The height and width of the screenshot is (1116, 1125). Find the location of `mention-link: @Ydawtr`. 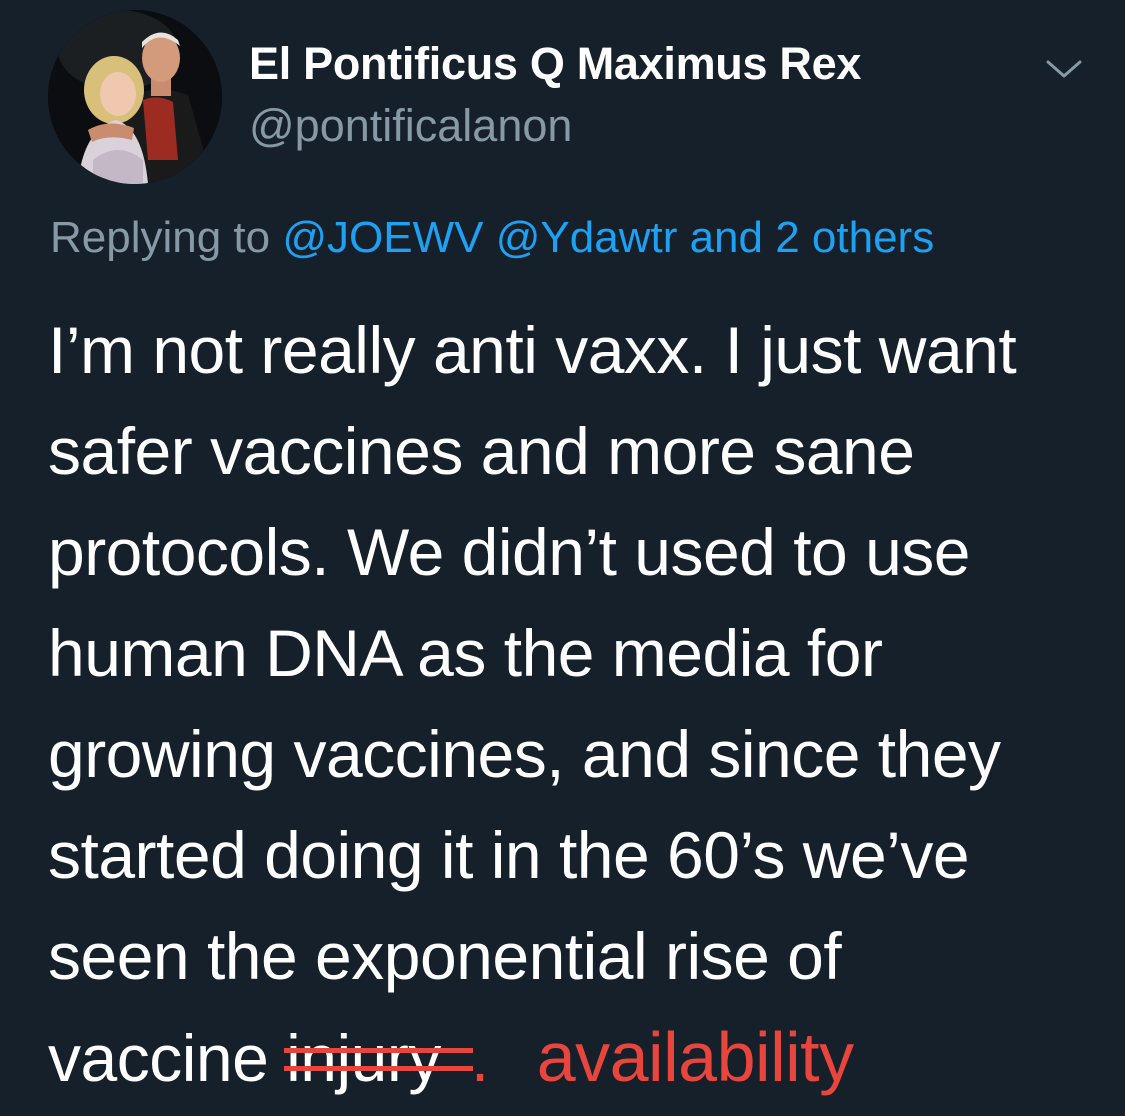

mention-link: @Ydawtr is located at coordinates (587, 237).